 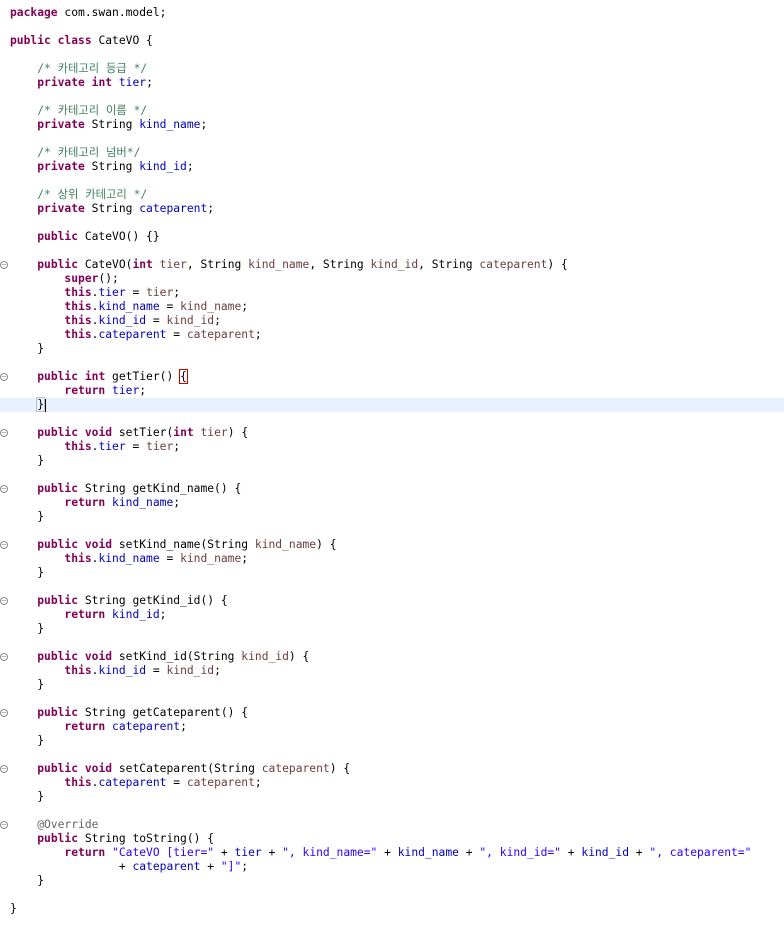 What do you see at coordinates (392, 615) in the screenshot?
I see `code-line: return kind_id;` at bounding box center [392, 615].